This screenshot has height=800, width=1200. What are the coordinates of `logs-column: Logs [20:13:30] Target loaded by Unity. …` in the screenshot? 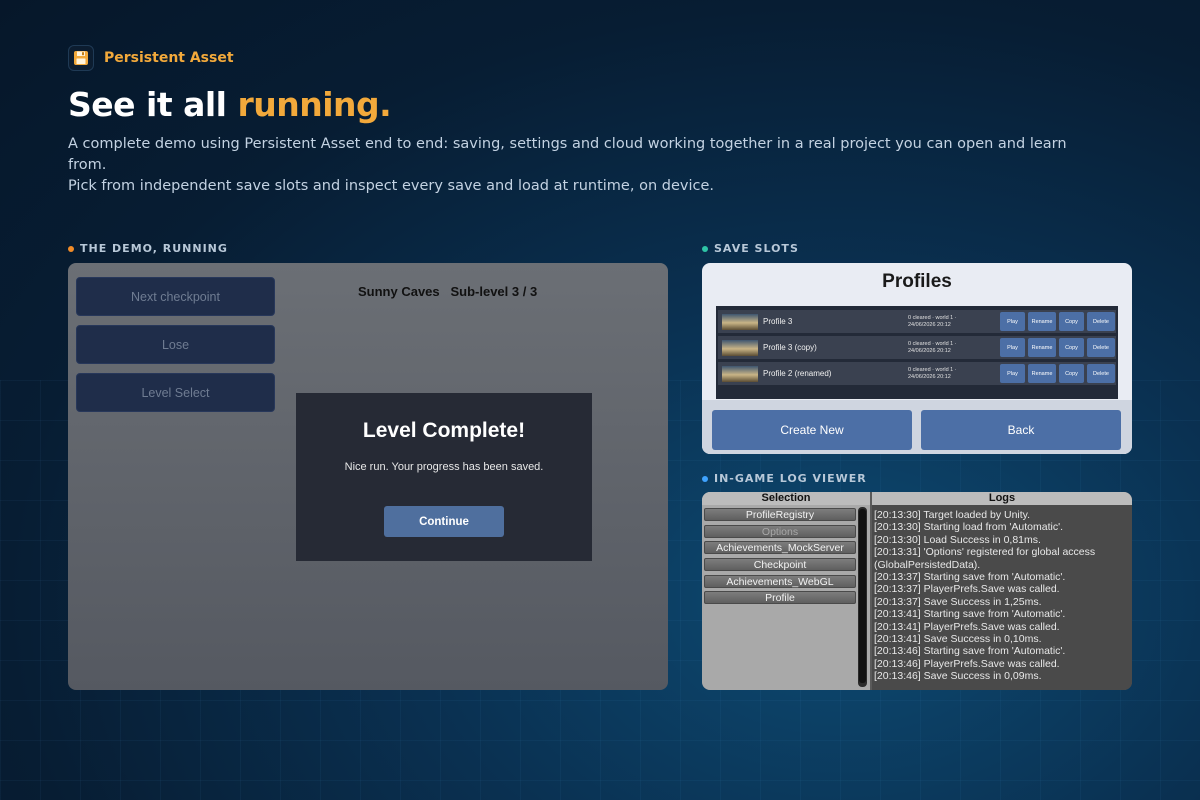 It's located at (1002, 591).